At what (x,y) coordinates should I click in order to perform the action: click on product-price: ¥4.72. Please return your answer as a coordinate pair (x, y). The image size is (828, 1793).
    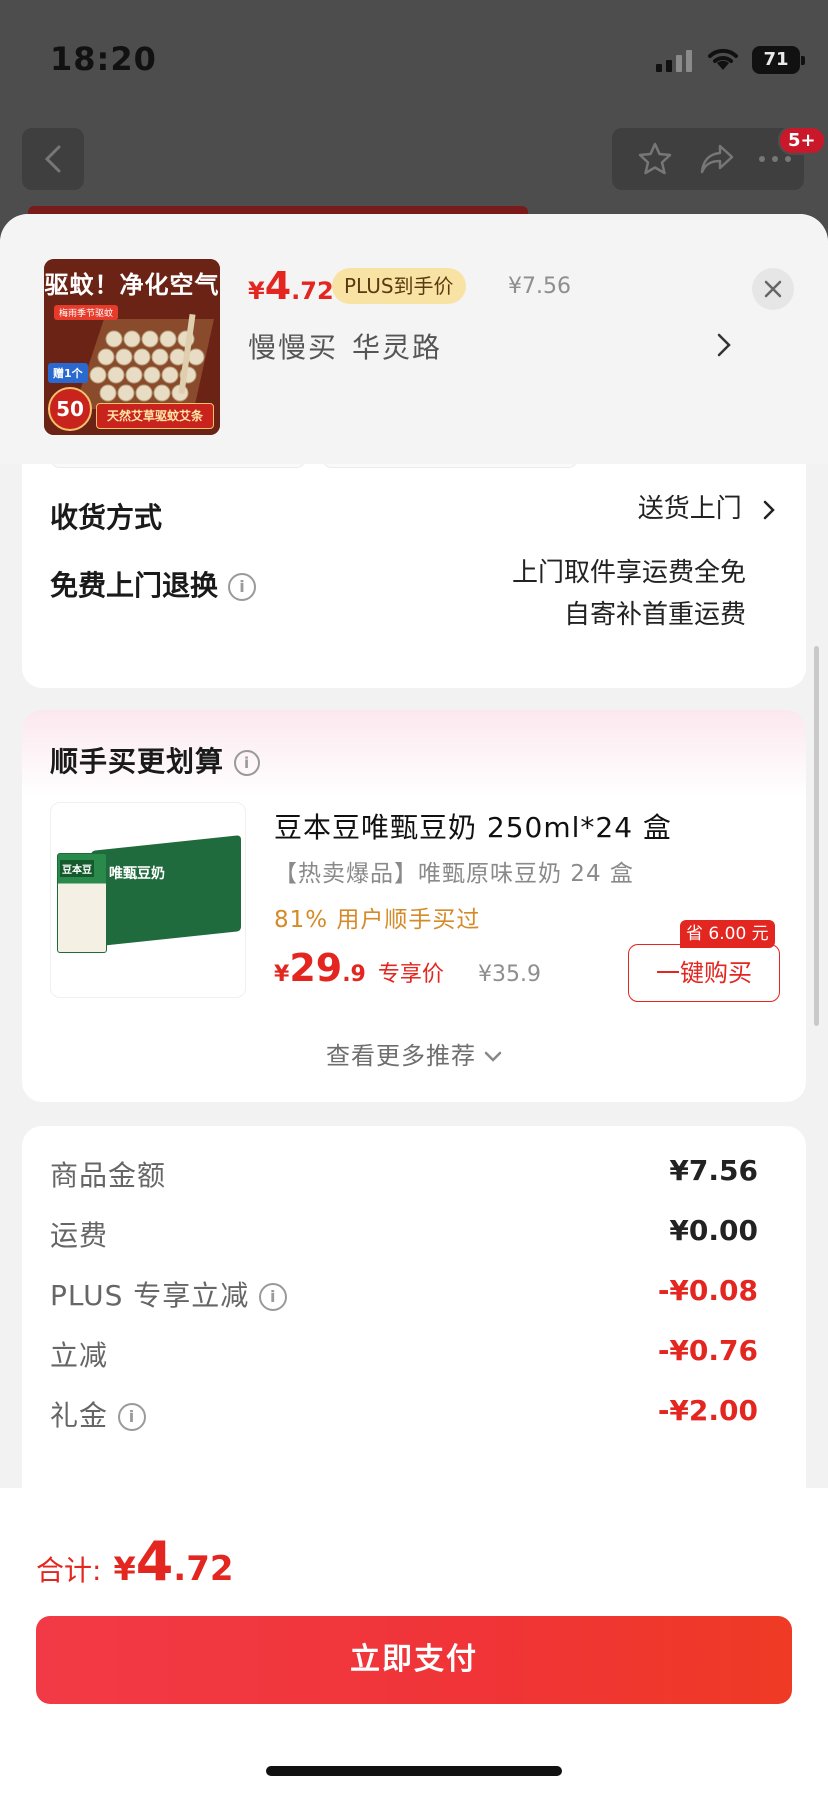
    Looking at the image, I should click on (291, 286).